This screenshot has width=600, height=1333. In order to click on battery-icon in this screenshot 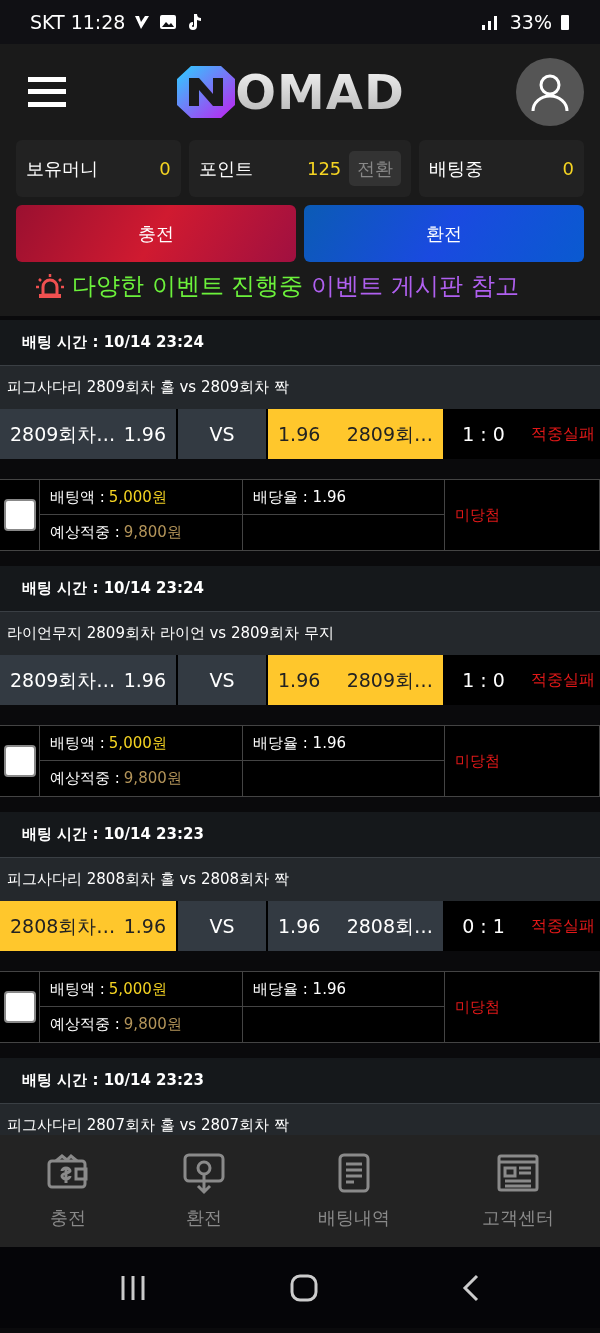, I will do `click(565, 22)`.